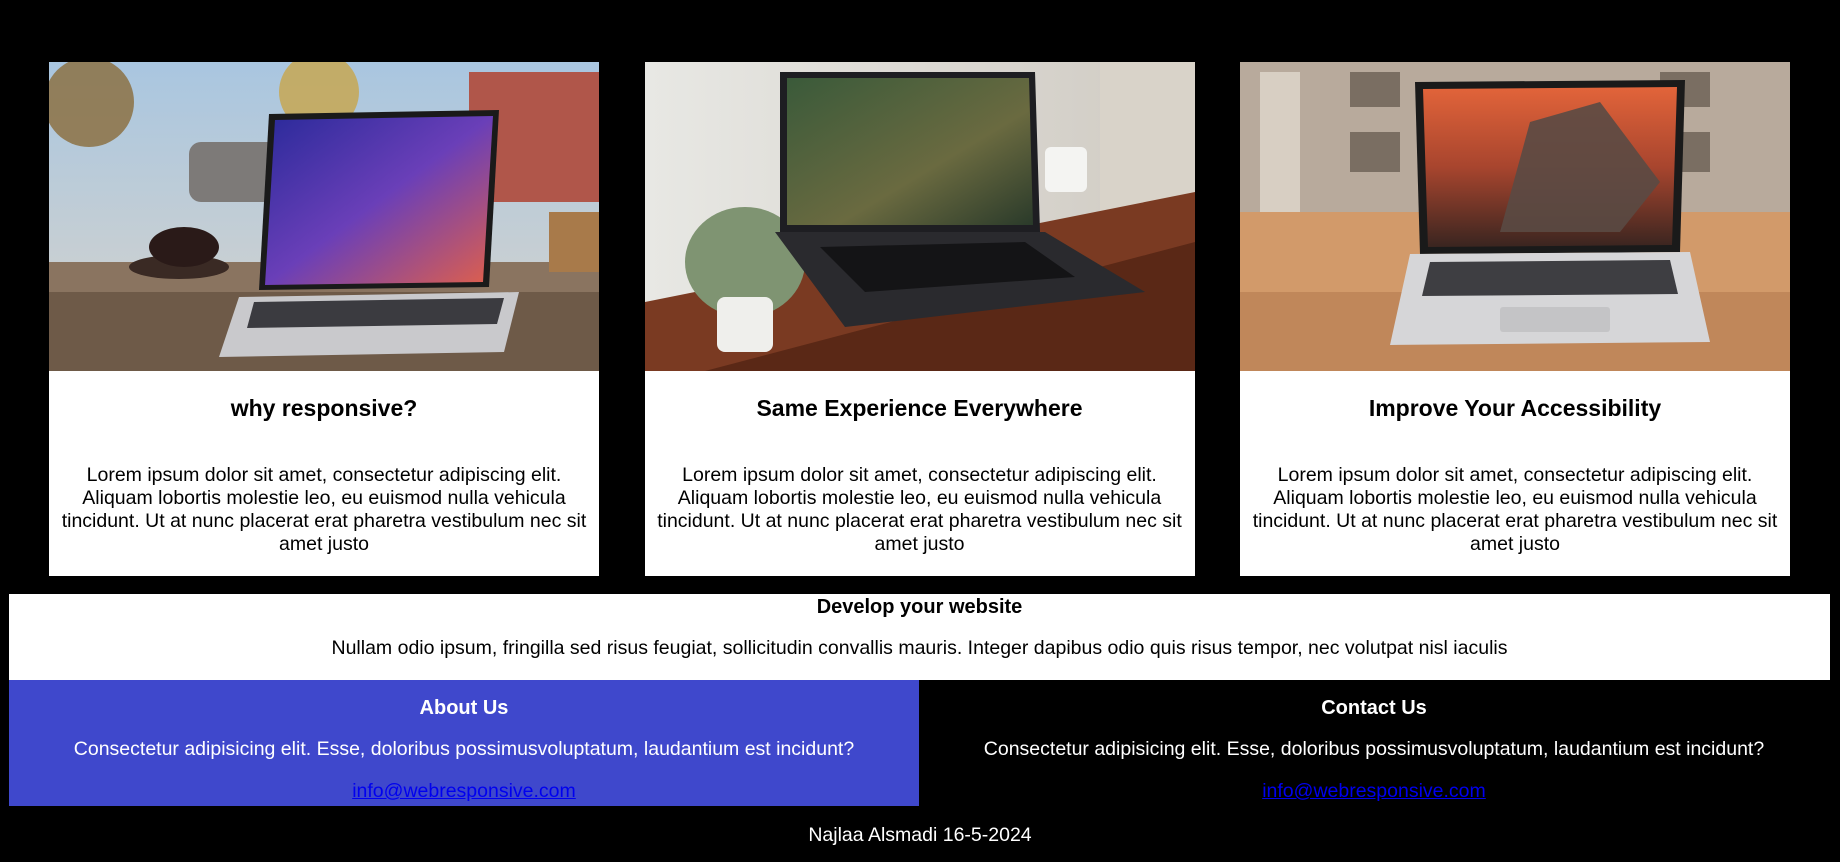  I want to click on laptop-outdoor-photo, so click(324, 216).